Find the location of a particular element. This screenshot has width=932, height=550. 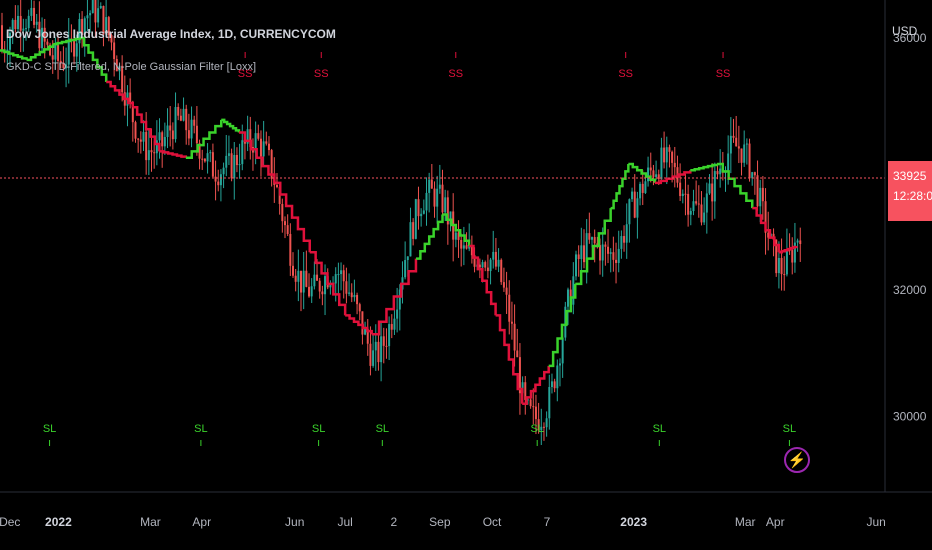

time-tick-label: Jun is located at coordinates (294, 522).